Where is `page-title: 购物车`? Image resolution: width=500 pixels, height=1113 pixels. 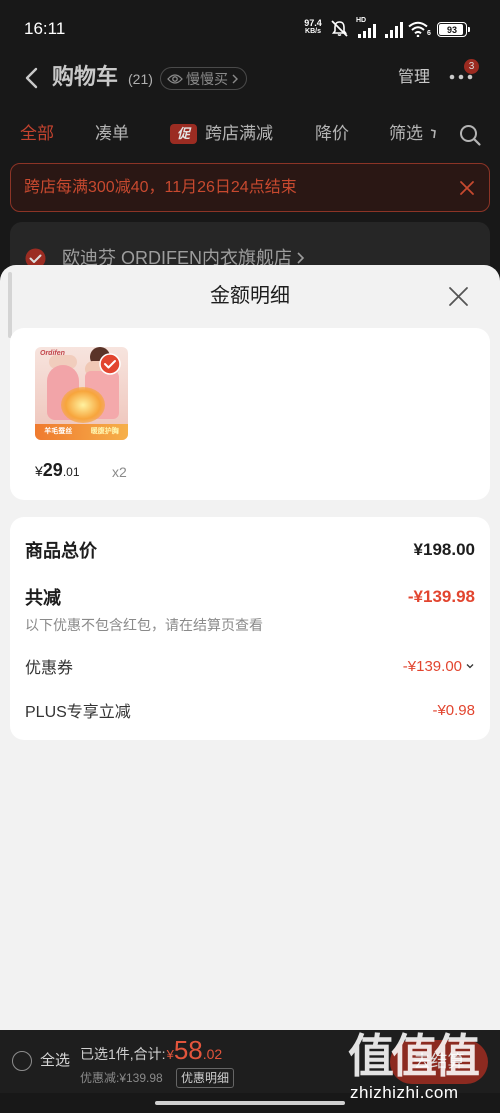 page-title: 购物车 is located at coordinates (85, 76).